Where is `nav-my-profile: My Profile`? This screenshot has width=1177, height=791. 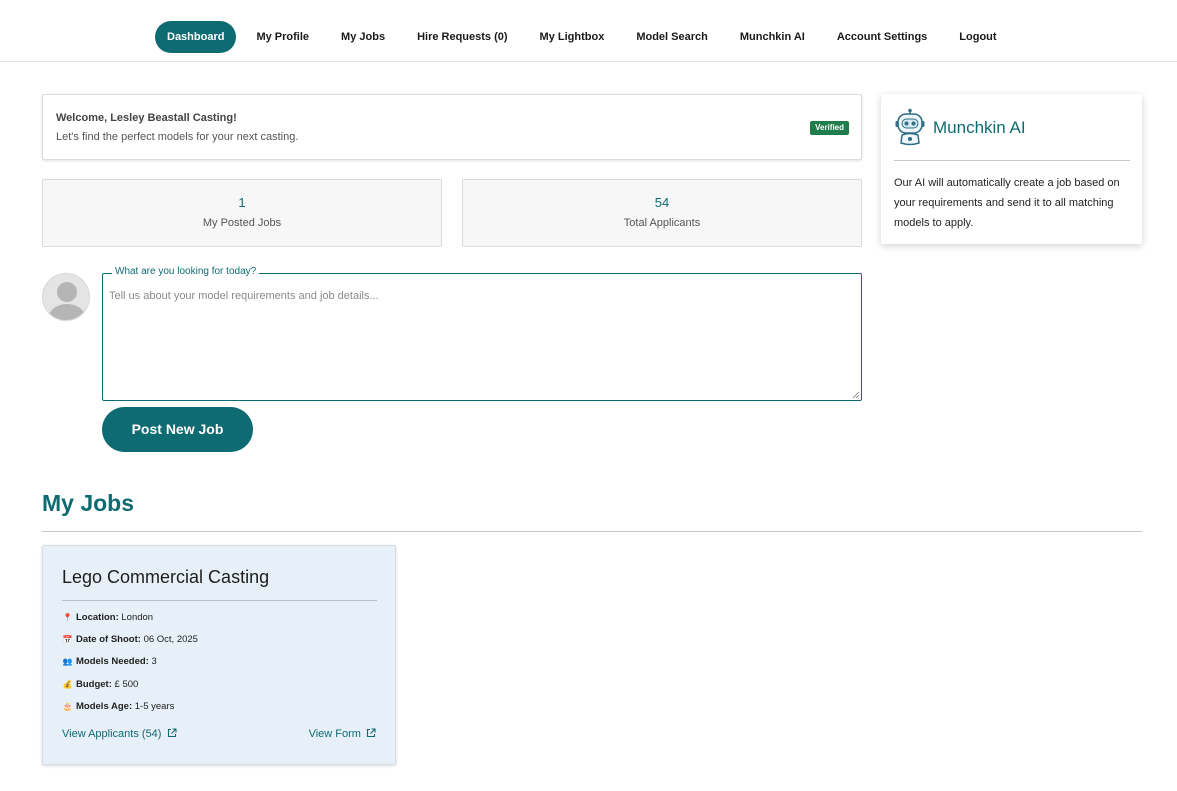
nav-my-profile: My Profile is located at coordinates (282, 37).